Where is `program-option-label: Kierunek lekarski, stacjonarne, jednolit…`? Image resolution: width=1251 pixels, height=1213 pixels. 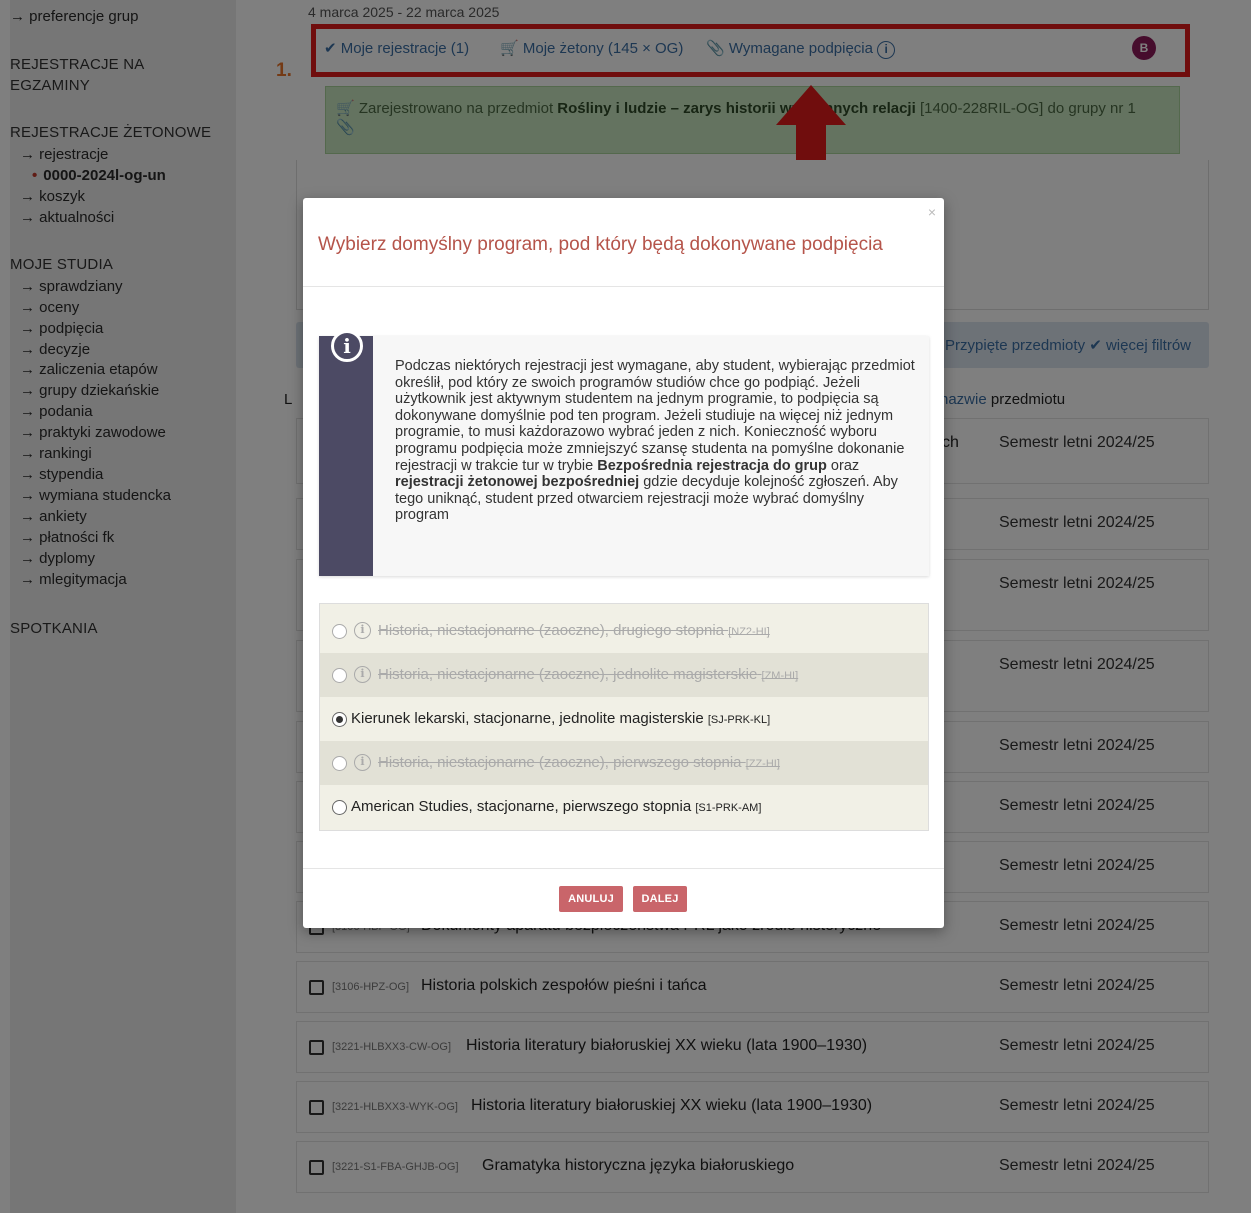 program-option-label: Kierunek lekarski, stacjonarne, jednolit… is located at coordinates (560, 718).